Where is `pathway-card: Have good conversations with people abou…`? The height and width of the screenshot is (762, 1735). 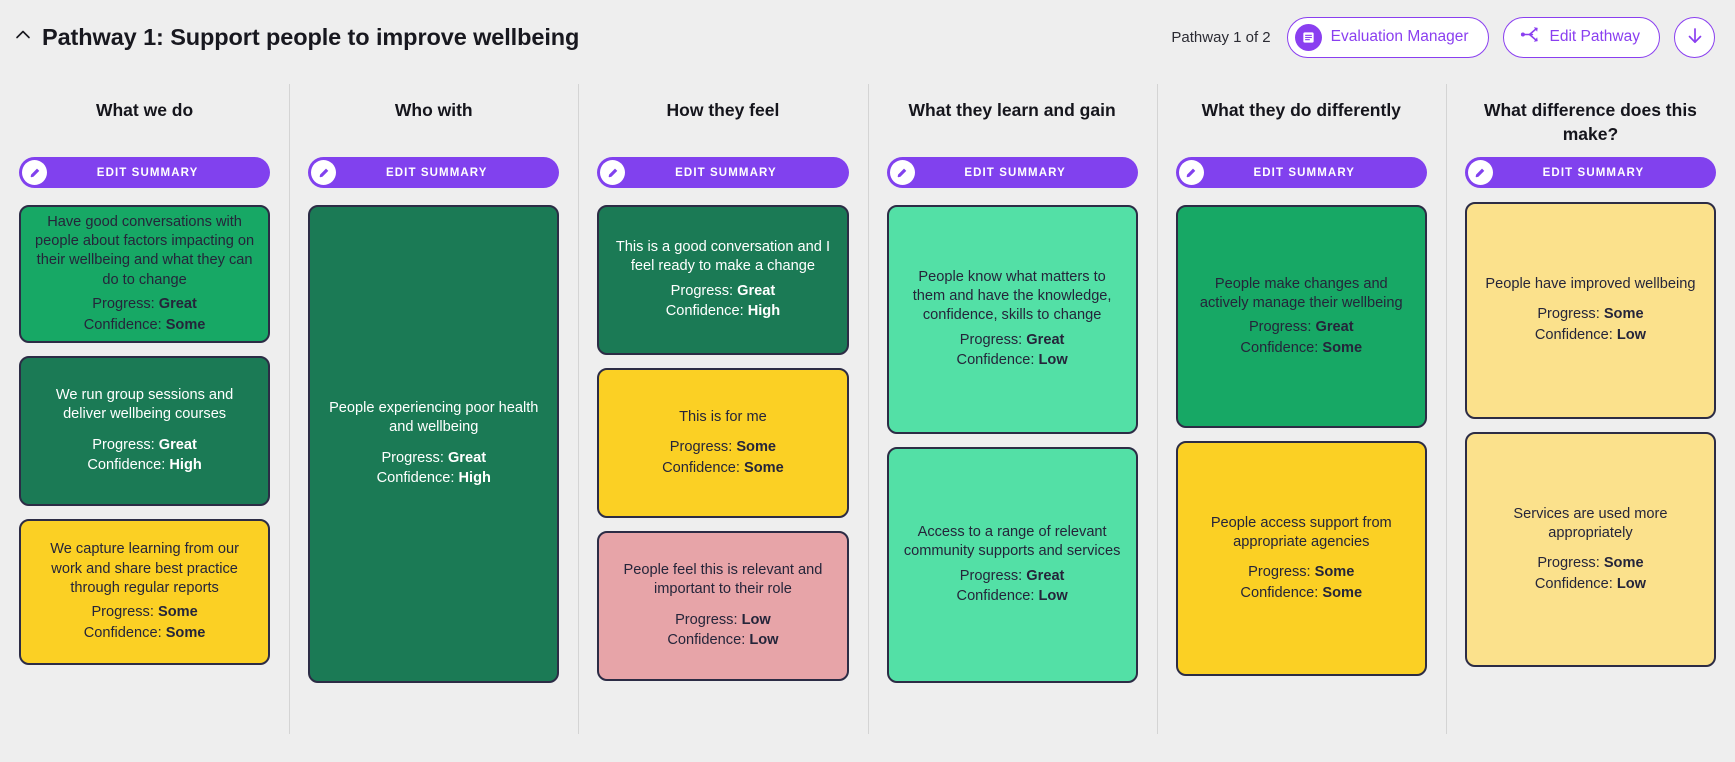
pathway-card: Have good conversations with people abou… is located at coordinates (145, 274).